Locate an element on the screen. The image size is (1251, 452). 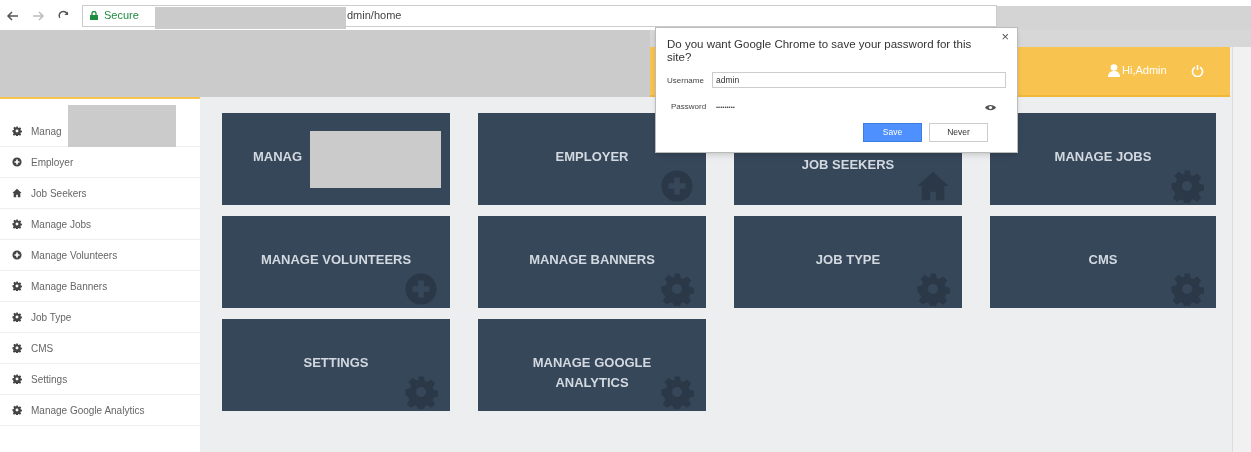
power-icon is located at coordinates (1197, 70).